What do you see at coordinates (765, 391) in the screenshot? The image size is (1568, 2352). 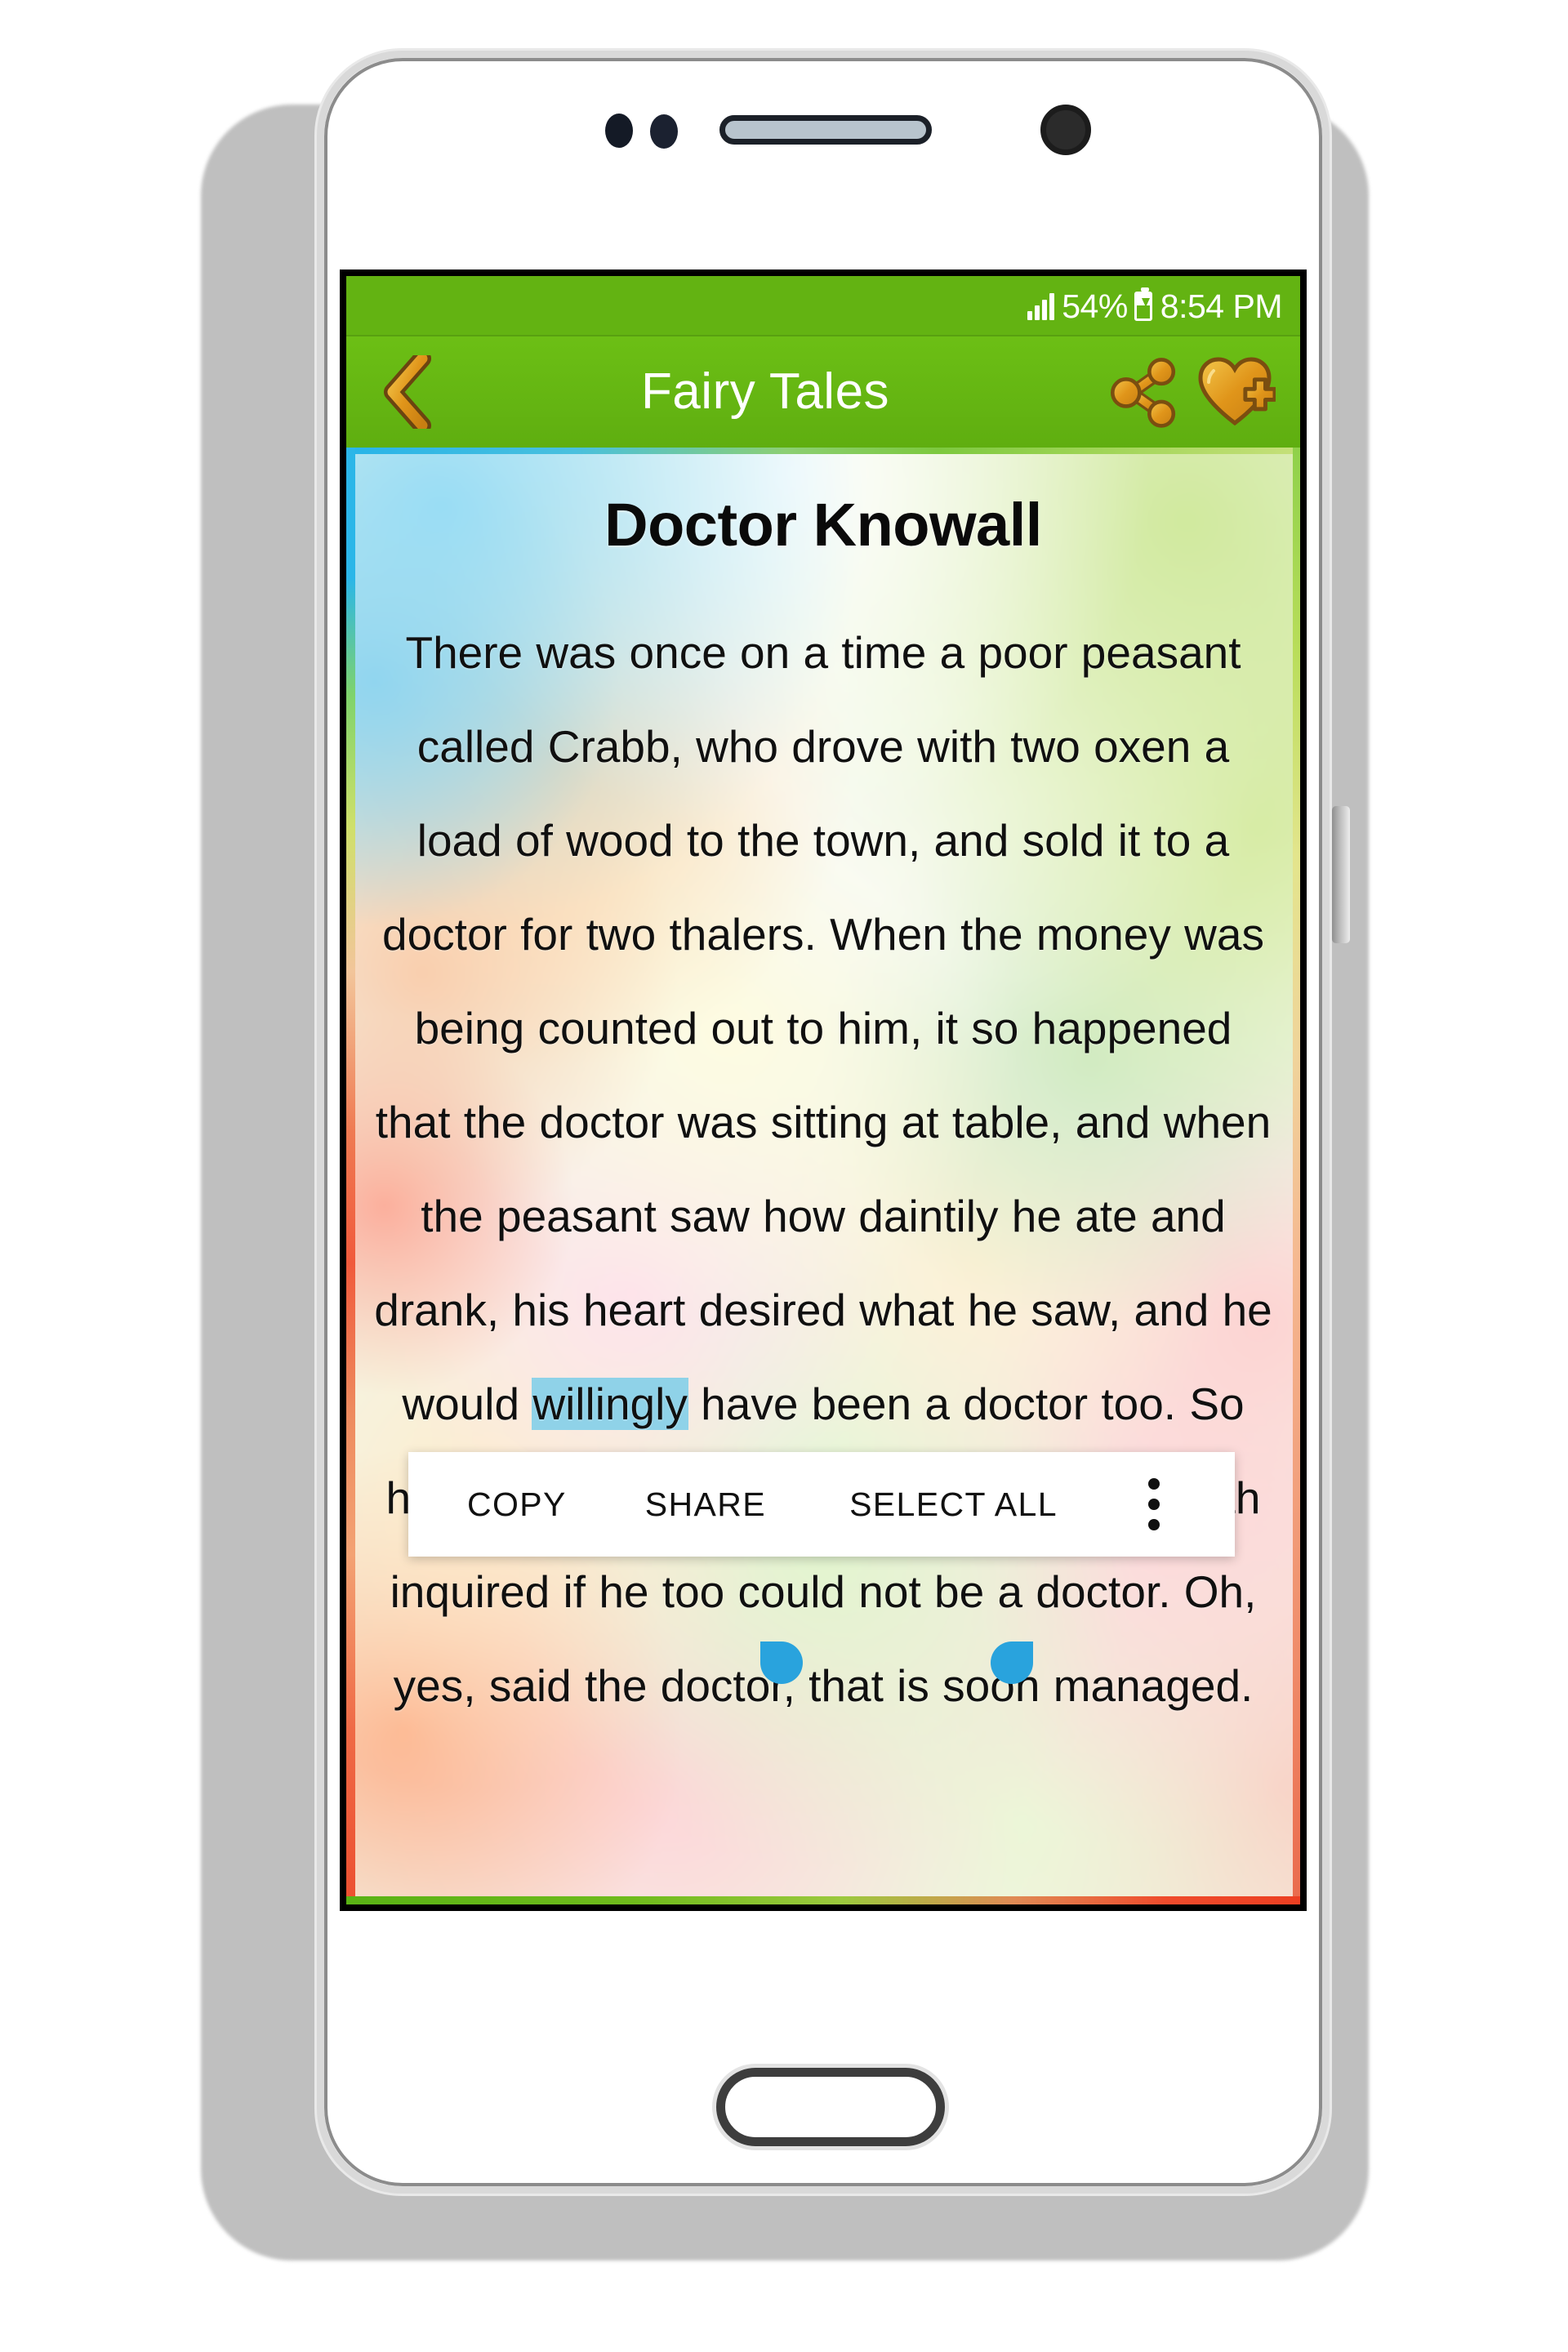 I see `page-title: Fairy Tales` at bounding box center [765, 391].